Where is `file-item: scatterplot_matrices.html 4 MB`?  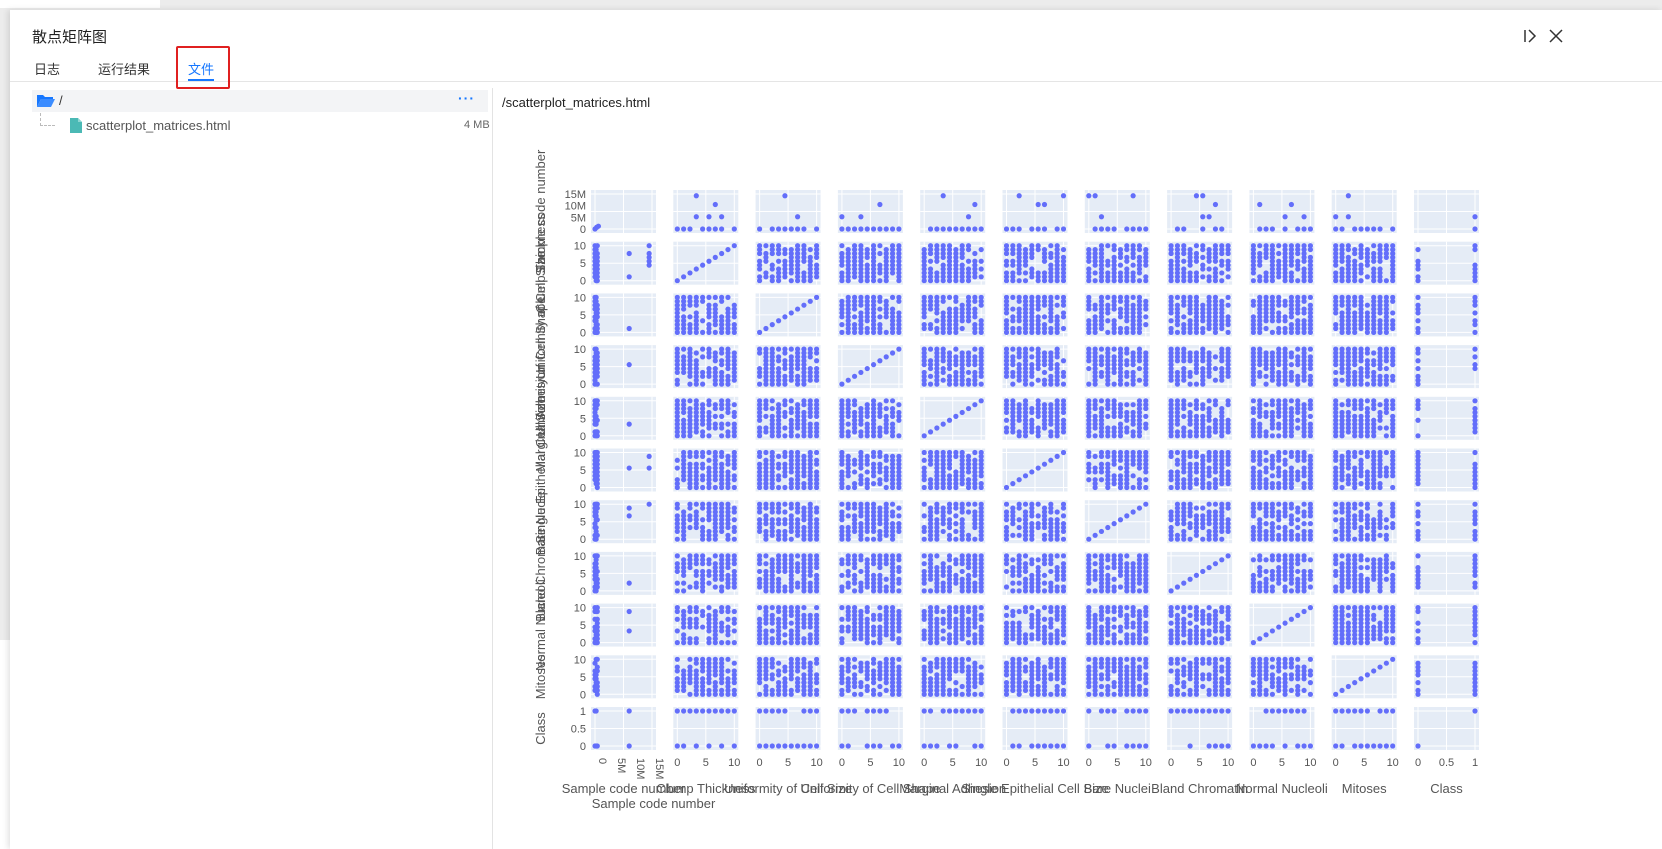 file-item: scatterplot_matrices.html 4 MB is located at coordinates (259, 126).